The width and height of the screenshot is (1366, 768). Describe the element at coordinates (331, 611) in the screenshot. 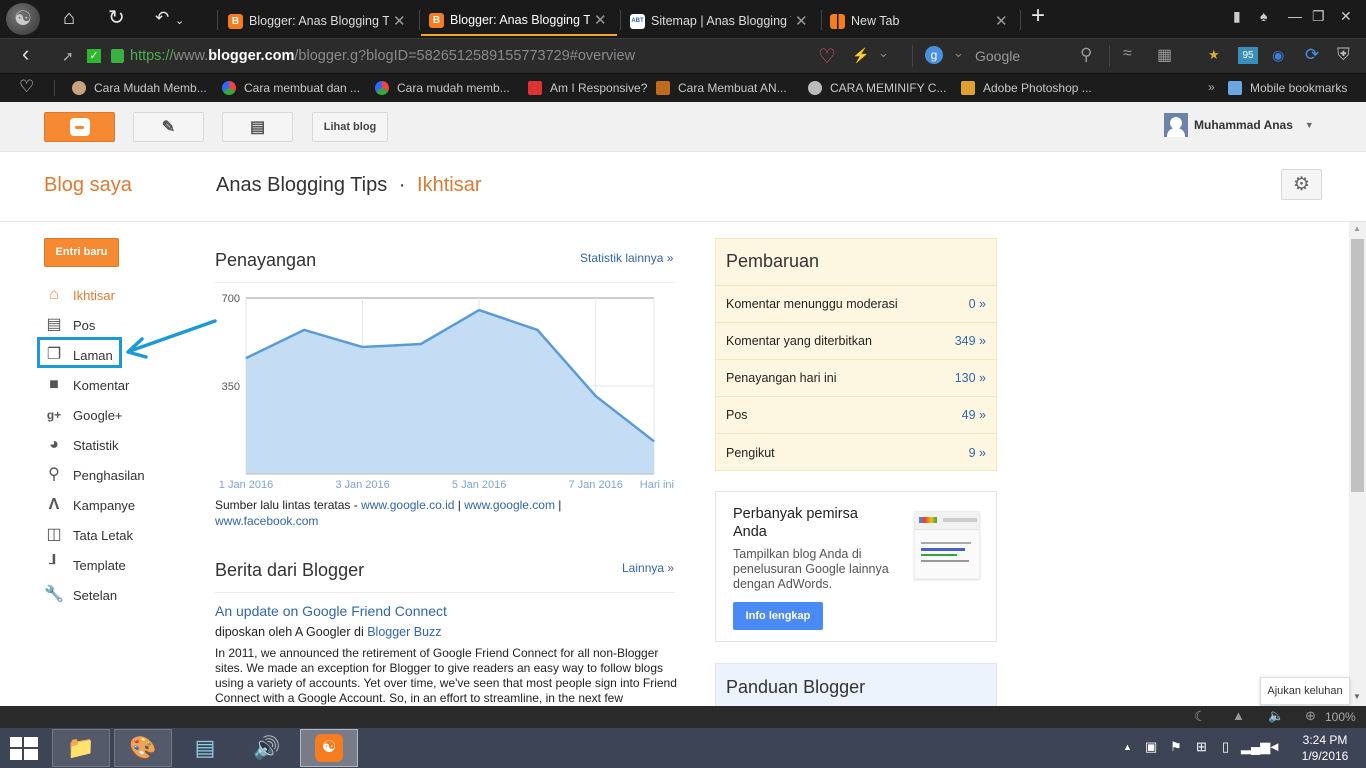

I see `news-post-title: An update on Google Friend Connect` at that location.